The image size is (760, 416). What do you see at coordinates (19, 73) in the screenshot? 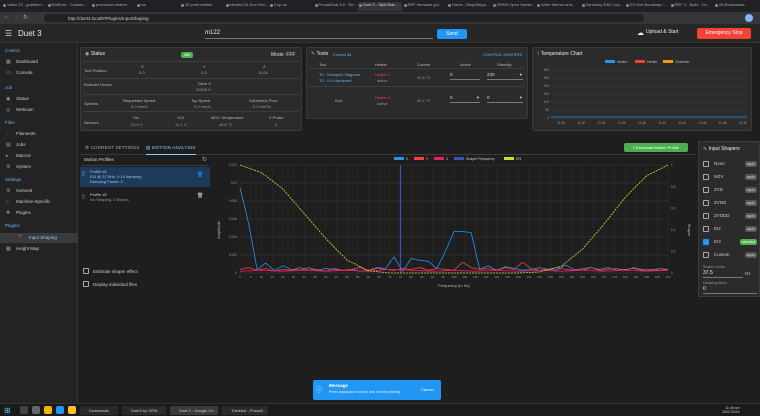
I see `sidebar-item-console: ▭ Console` at bounding box center [19, 73].